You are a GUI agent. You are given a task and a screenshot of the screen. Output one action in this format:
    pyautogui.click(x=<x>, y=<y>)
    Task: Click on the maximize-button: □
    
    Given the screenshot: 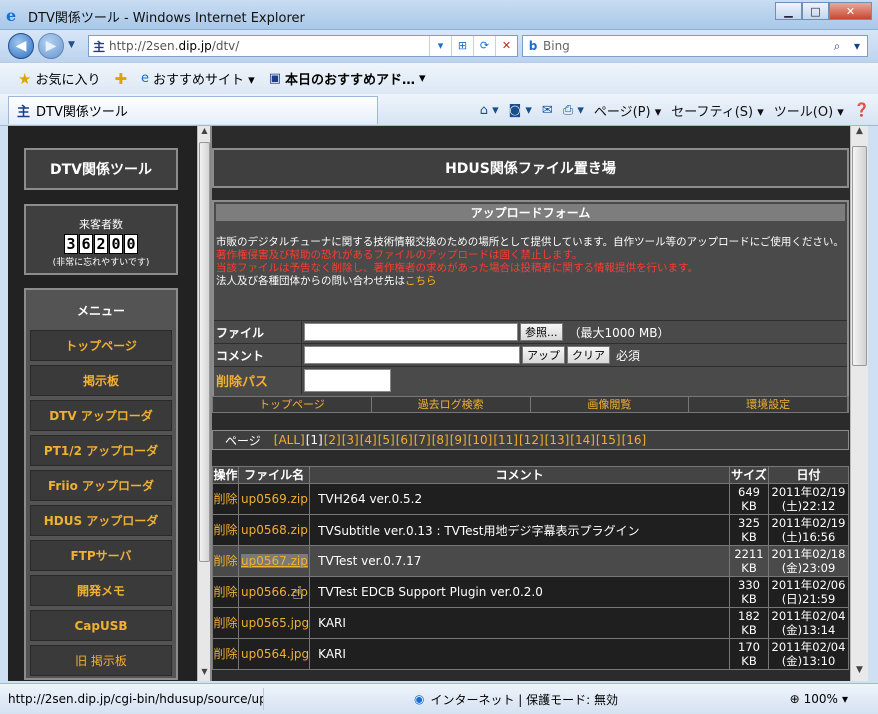 What is the action you would take?
    pyautogui.click(x=815, y=11)
    